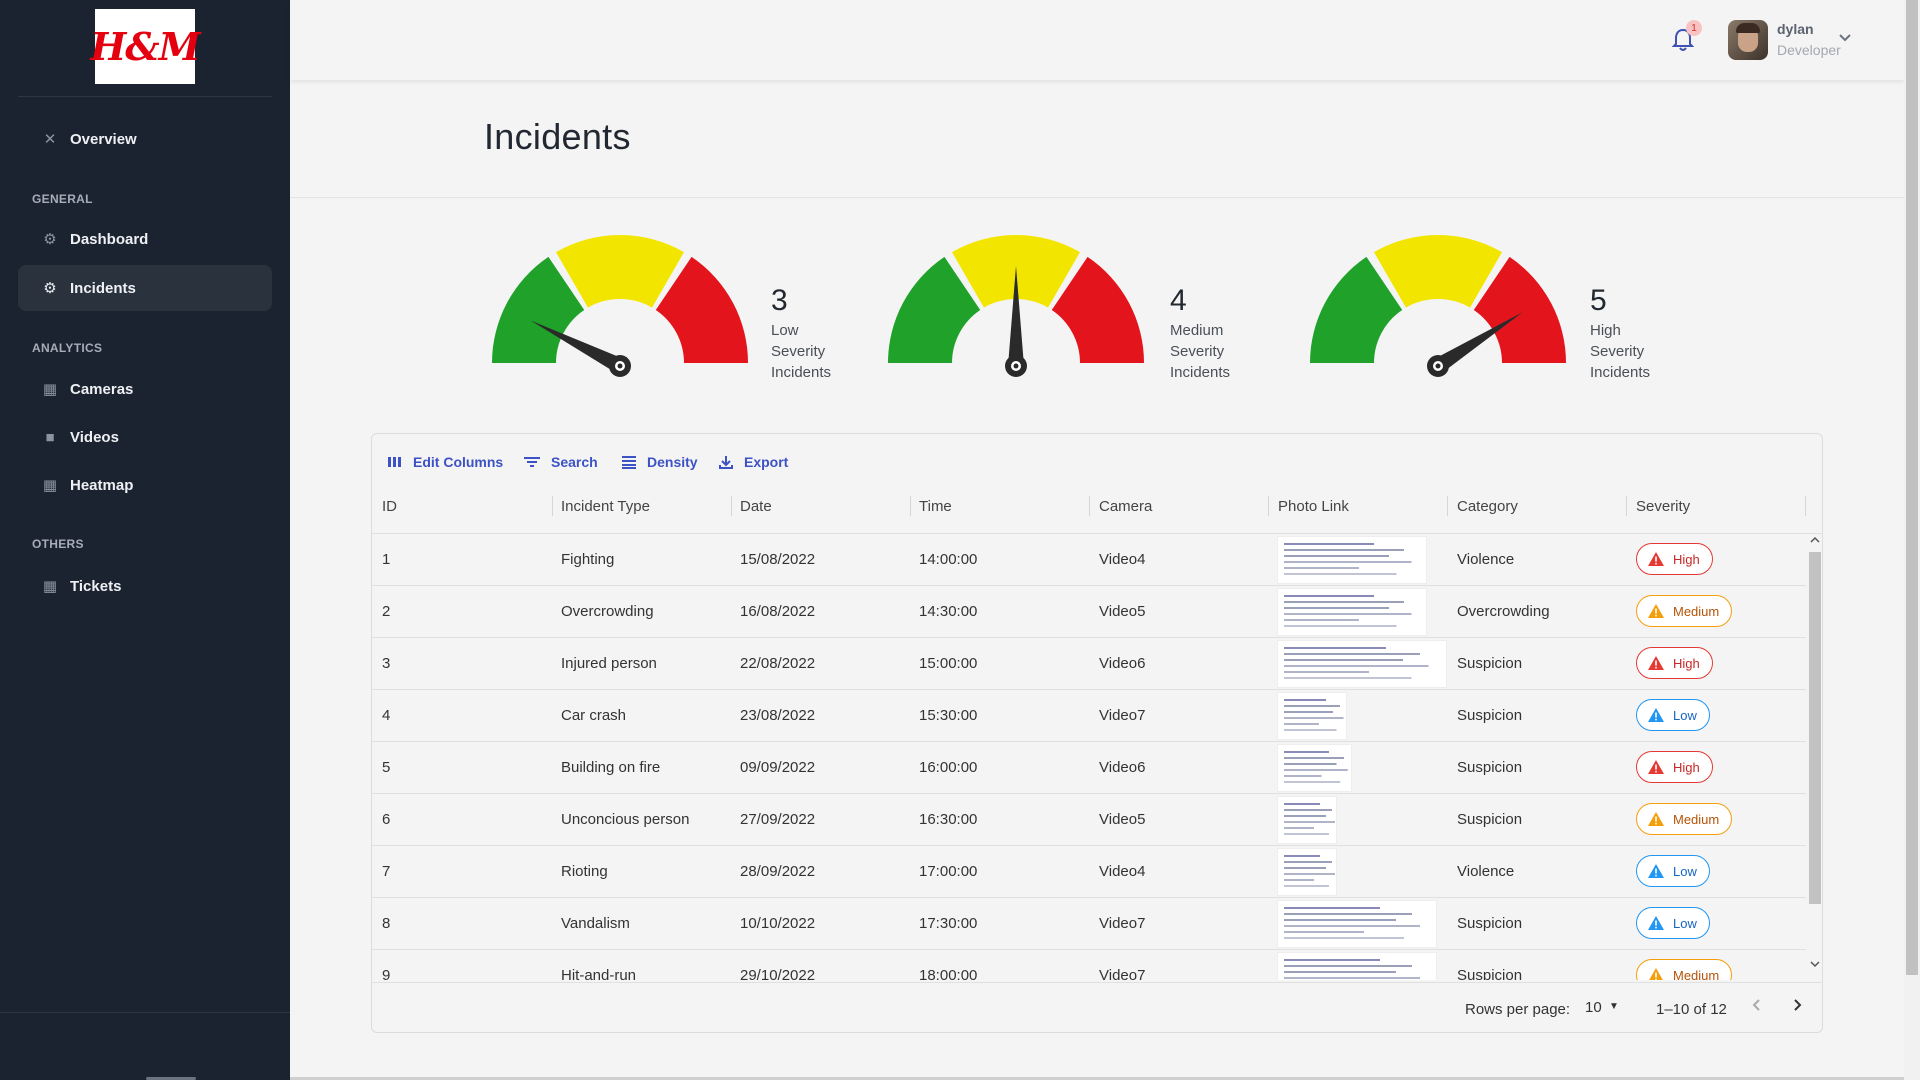  What do you see at coordinates (1748, 40) in the screenshot?
I see `avatar` at bounding box center [1748, 40].